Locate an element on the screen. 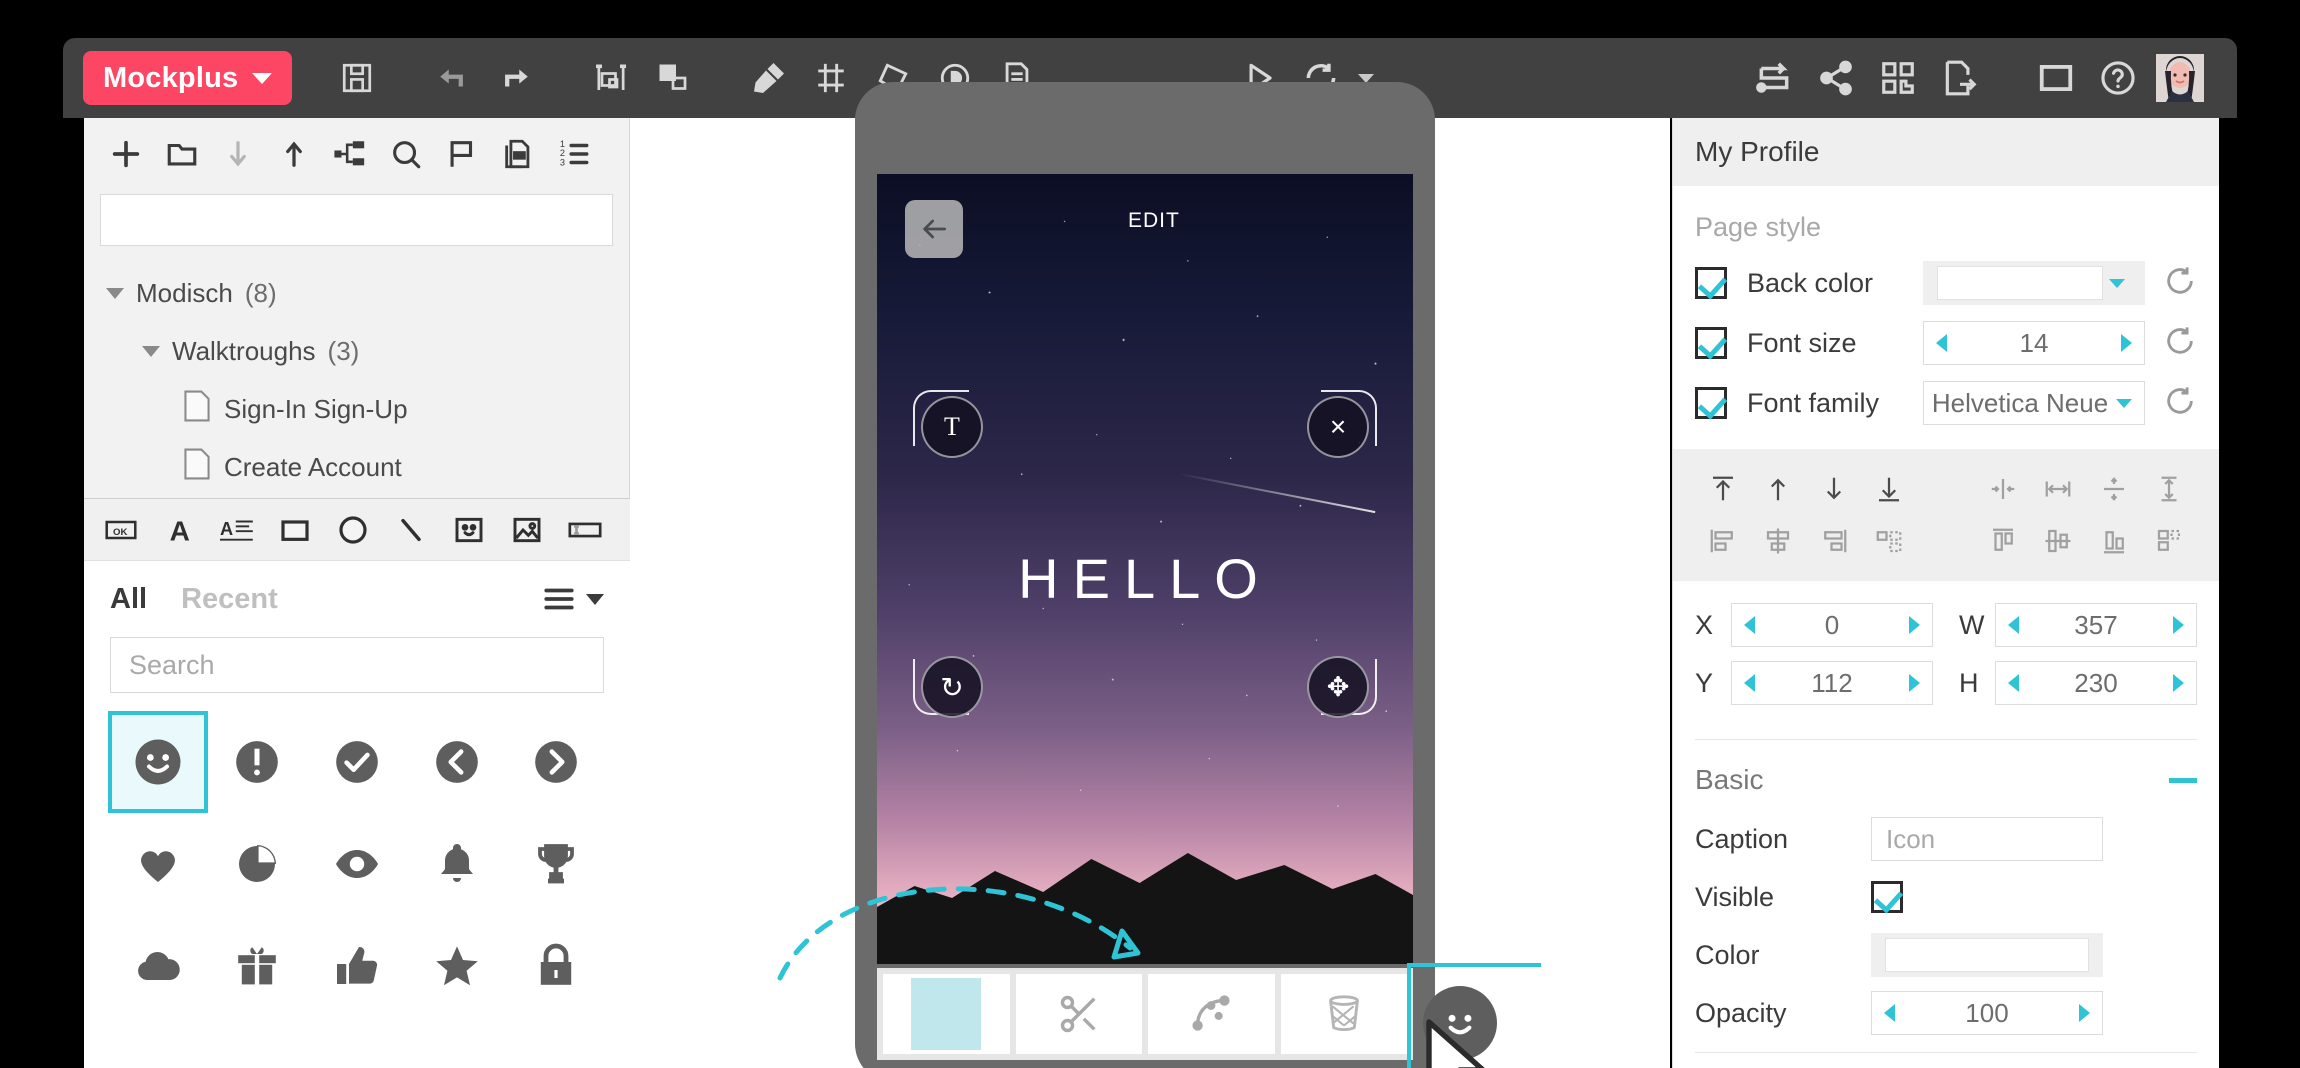  align-left-icon is located at coordinates (1723, 541).